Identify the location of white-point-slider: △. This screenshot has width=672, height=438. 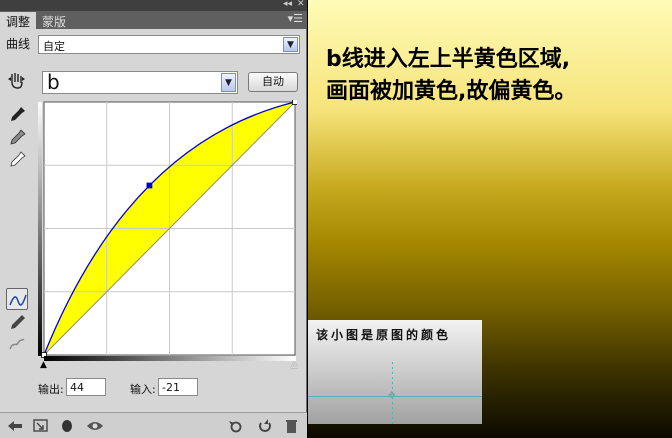
(295, 365).